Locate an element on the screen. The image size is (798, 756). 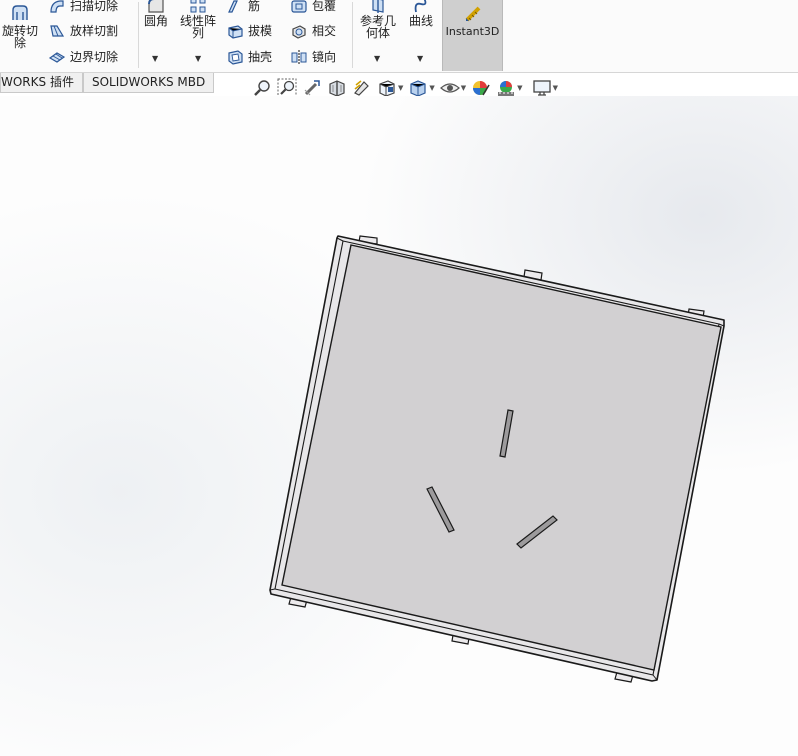
edit-appearance-button is located at coordinates (481, 88).